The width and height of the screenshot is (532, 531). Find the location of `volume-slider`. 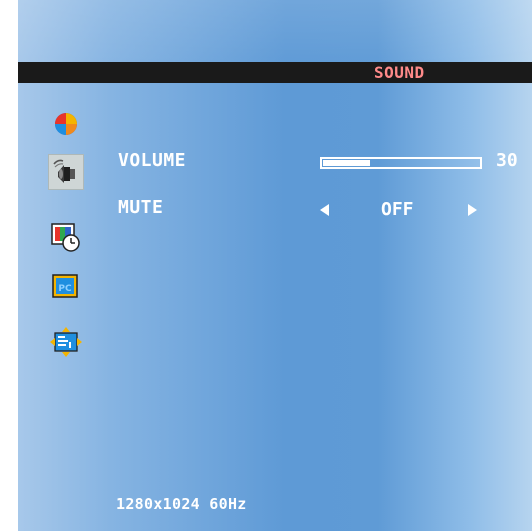

volume-slider is located at coordinates (401, 163).